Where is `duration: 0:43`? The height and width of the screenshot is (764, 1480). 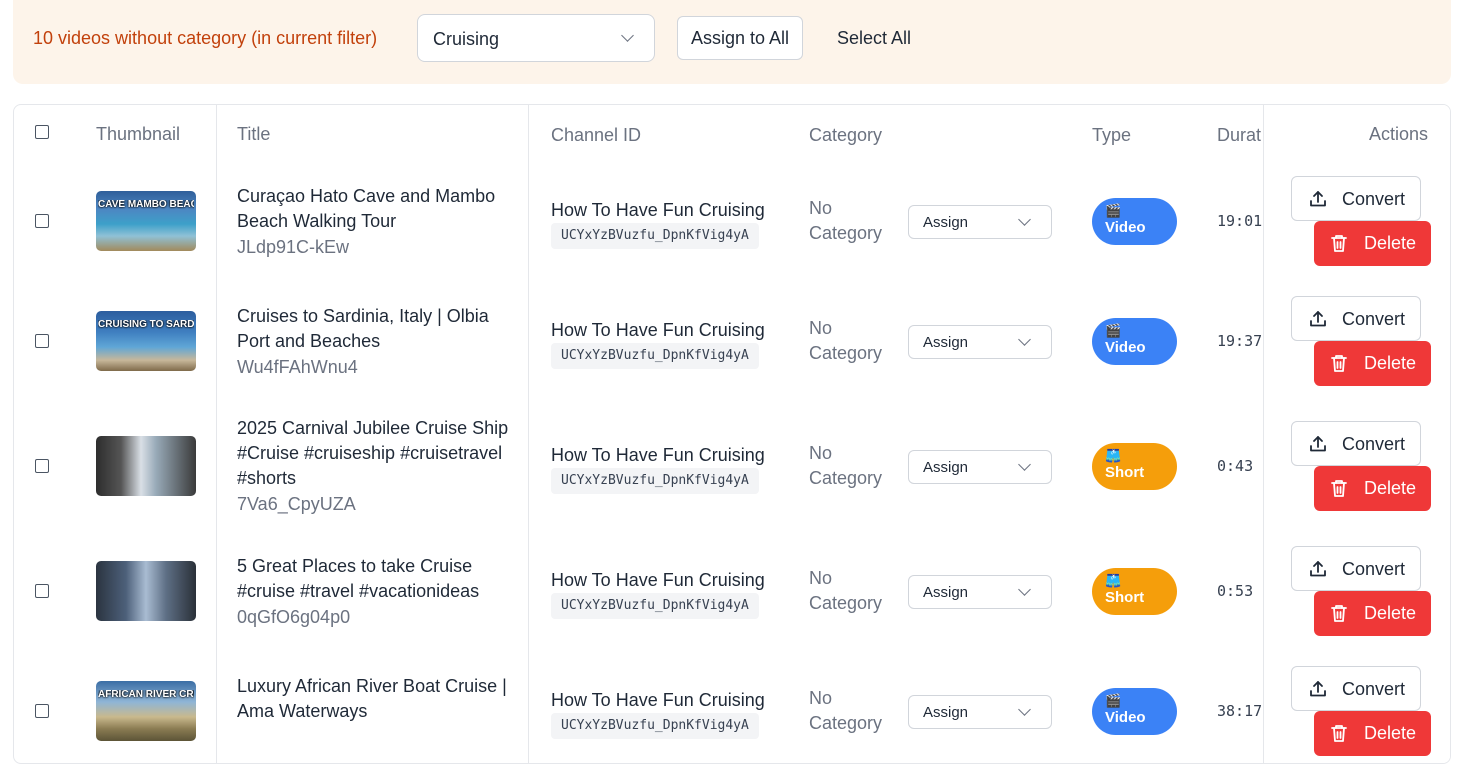
duration: 0:43 is located at coordinates (1235, 466).